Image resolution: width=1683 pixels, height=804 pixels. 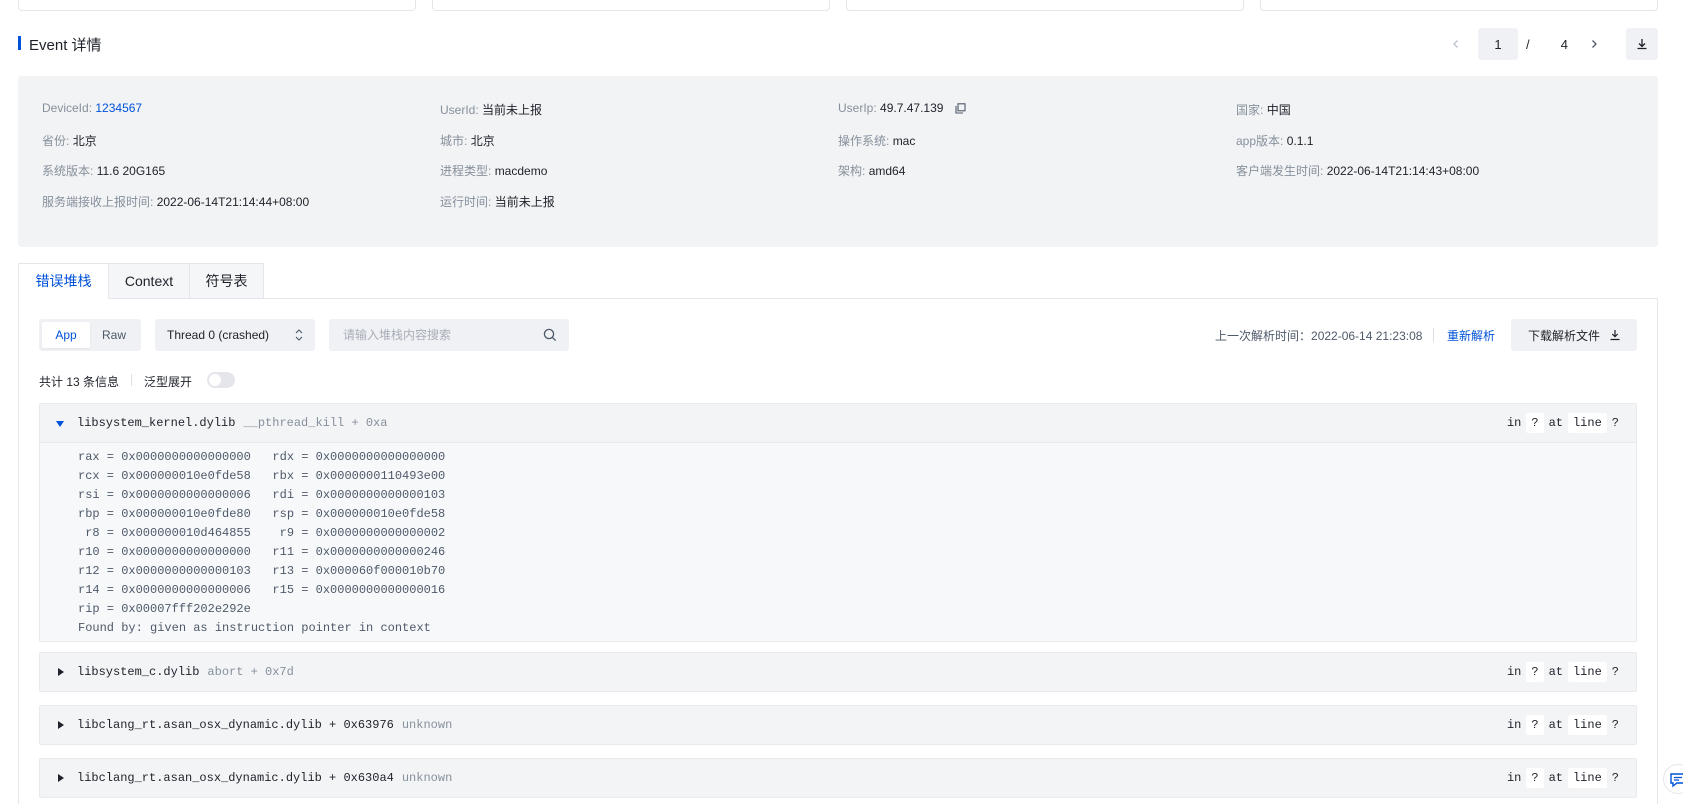 What do you see at coordinates (168, 382) in the screenshot?
I see `generic-expand-label: 泛型展开` at bounding box center [168, 382].